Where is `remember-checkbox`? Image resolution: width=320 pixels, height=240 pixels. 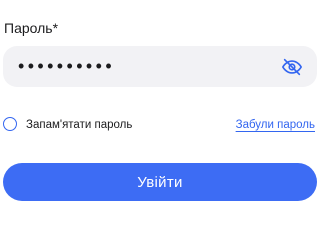 remember-checkbox is located at coordinates (10, 124).